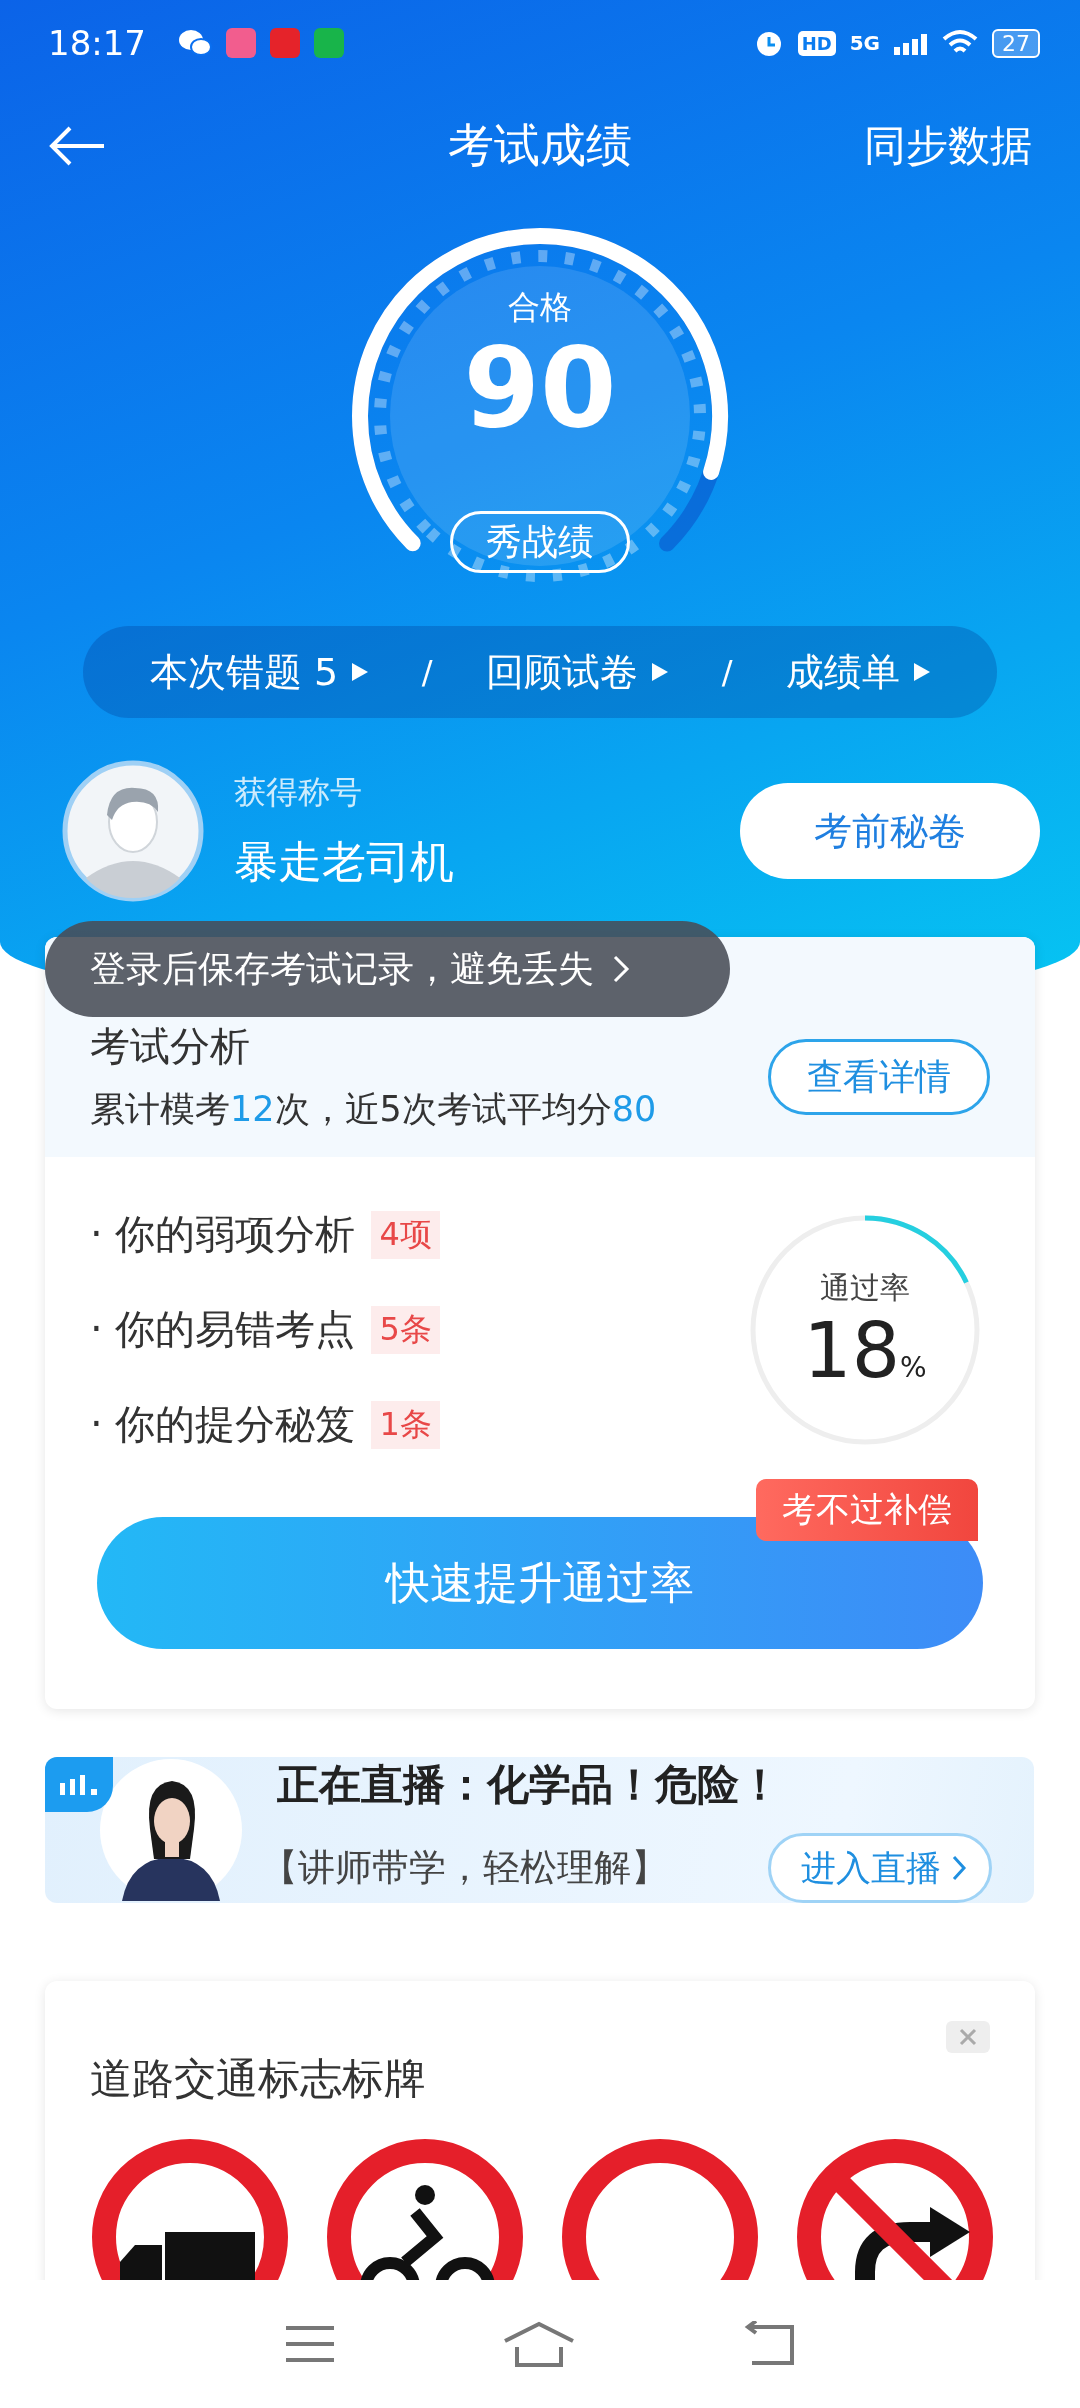 This screenshot has height=2408, width=1080. I want to click on tooltip-text: 登录后保存考试记录，避免丢失, so click(342, 968).